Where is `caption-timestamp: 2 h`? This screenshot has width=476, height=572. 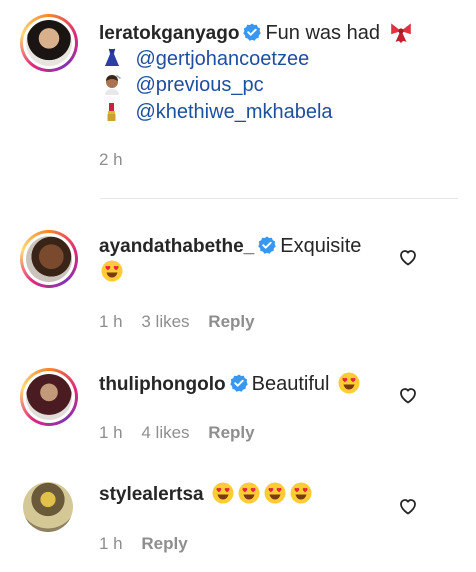 caption-timestamp: 2 h is located at coordinates (111, 159).